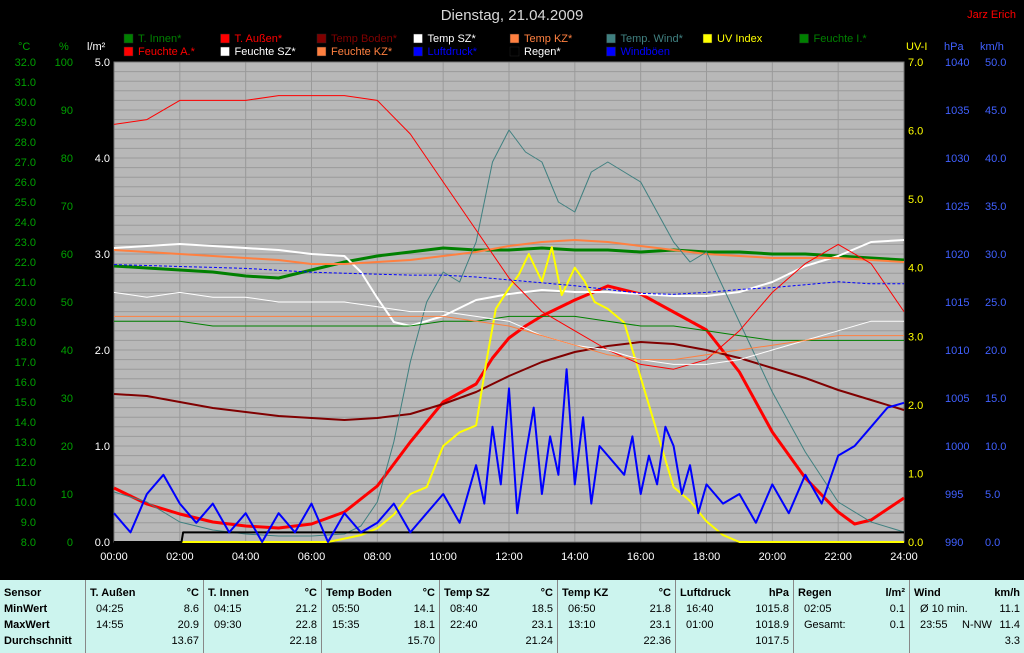 The image size is (1024, 653). What do you see at coordinates (102, 255) in the screenshot?
I see `rain-axis-tick: 3.0` at bounding box center [102, 255].